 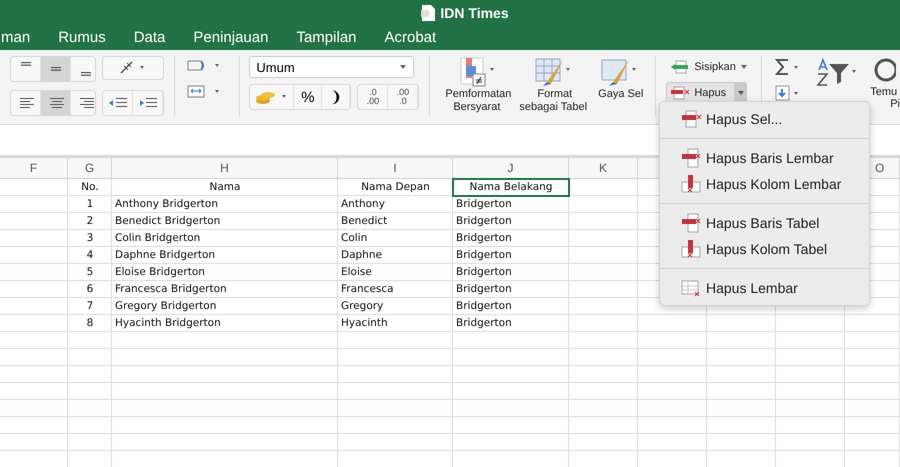 What do you see at coordinates (884, 92) in the screenshot?
I see `find-select-label: Temu` at bounding box center [884, 92].